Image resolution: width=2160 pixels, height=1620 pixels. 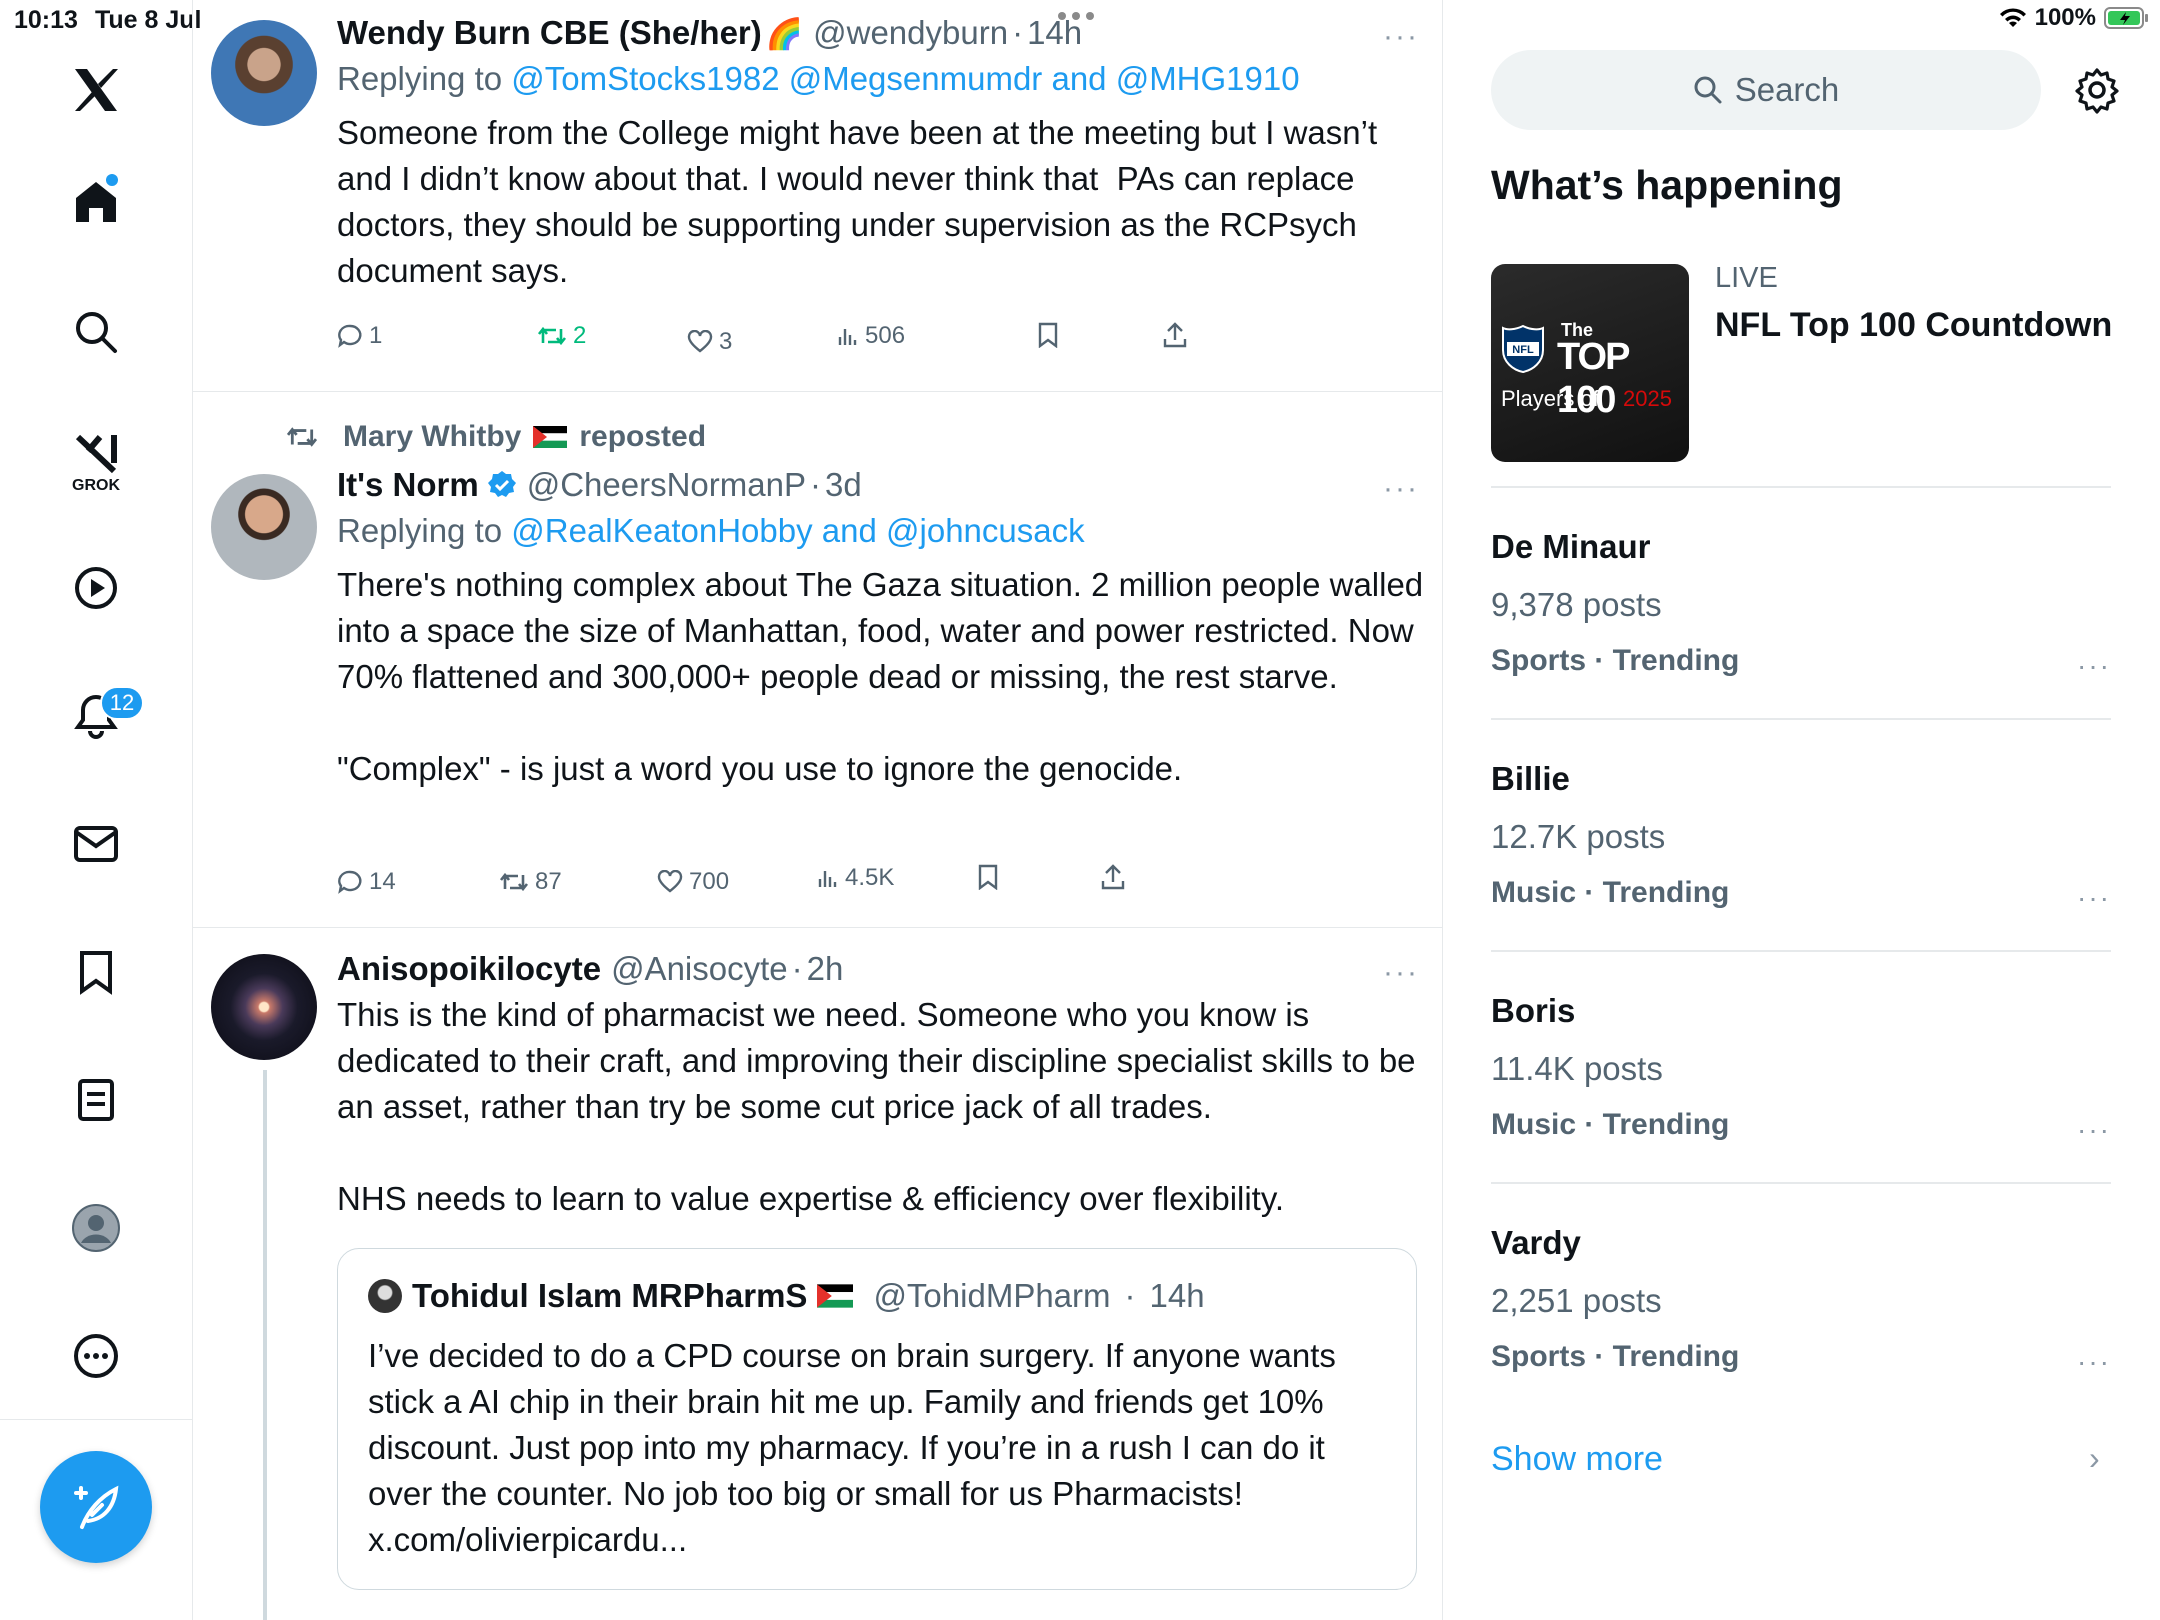 What do you see at coordinates (96, 90) in the screenshot?
I see `x-logo-icon` at bounding box center [96, 90].